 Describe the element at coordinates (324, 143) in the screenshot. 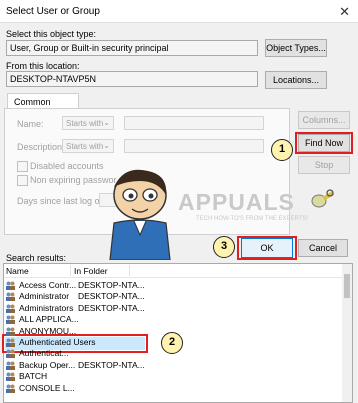

I see `find-now-highlight` at that location.